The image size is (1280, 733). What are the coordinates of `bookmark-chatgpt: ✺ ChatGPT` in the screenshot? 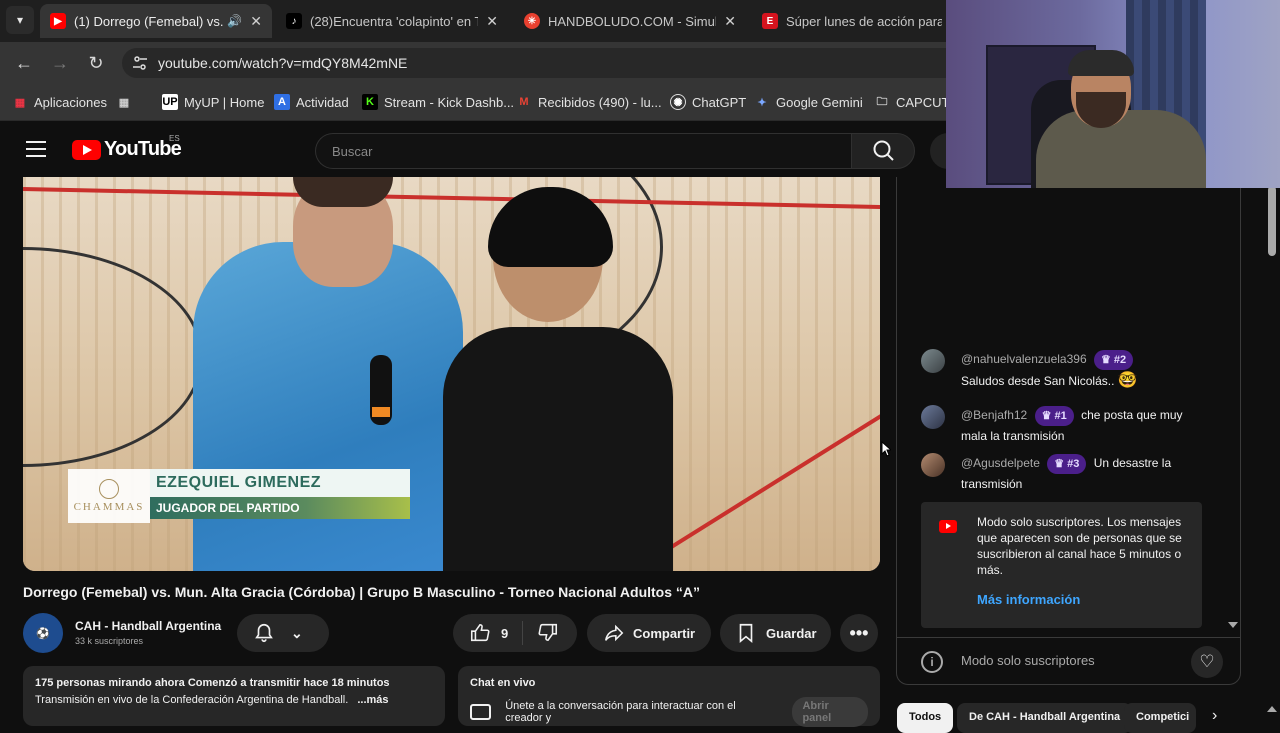 It's located at (708, 102).